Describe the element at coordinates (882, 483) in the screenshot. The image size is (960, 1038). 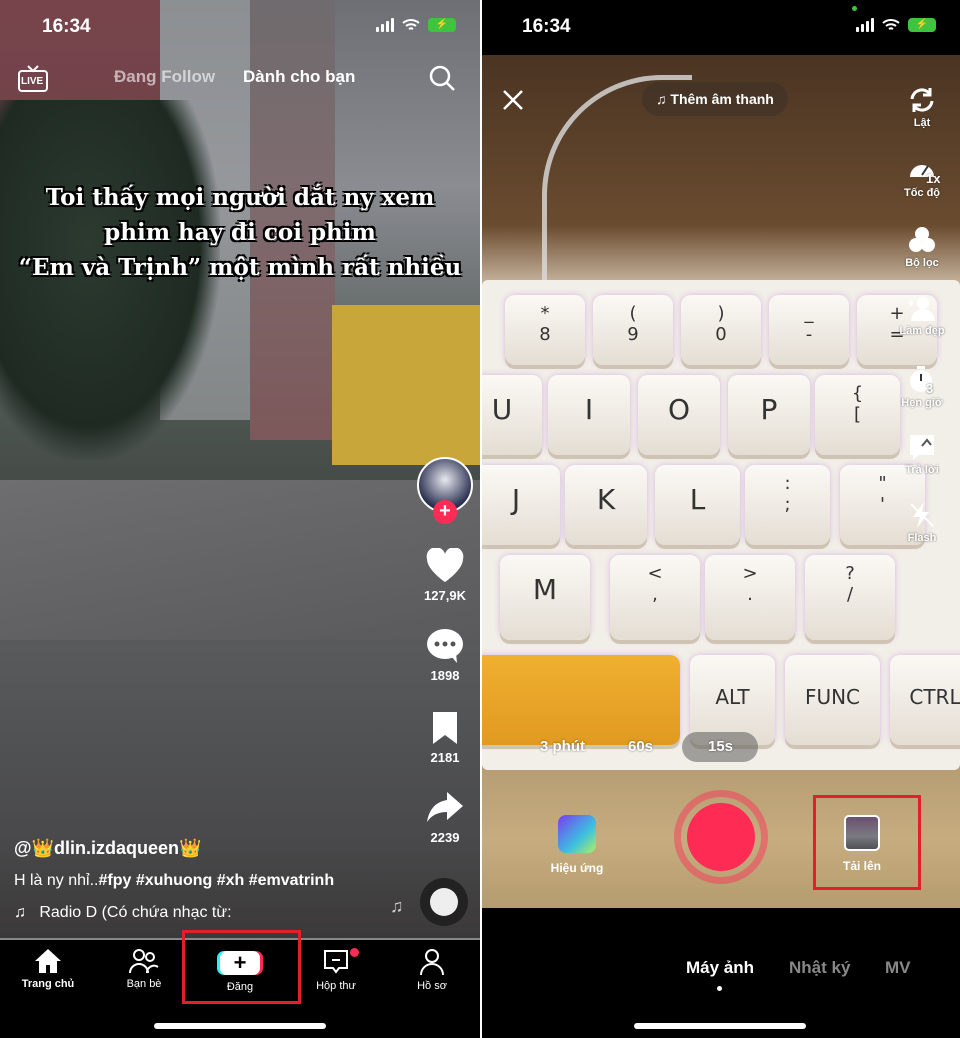
I see `key-legend: "` at that location.